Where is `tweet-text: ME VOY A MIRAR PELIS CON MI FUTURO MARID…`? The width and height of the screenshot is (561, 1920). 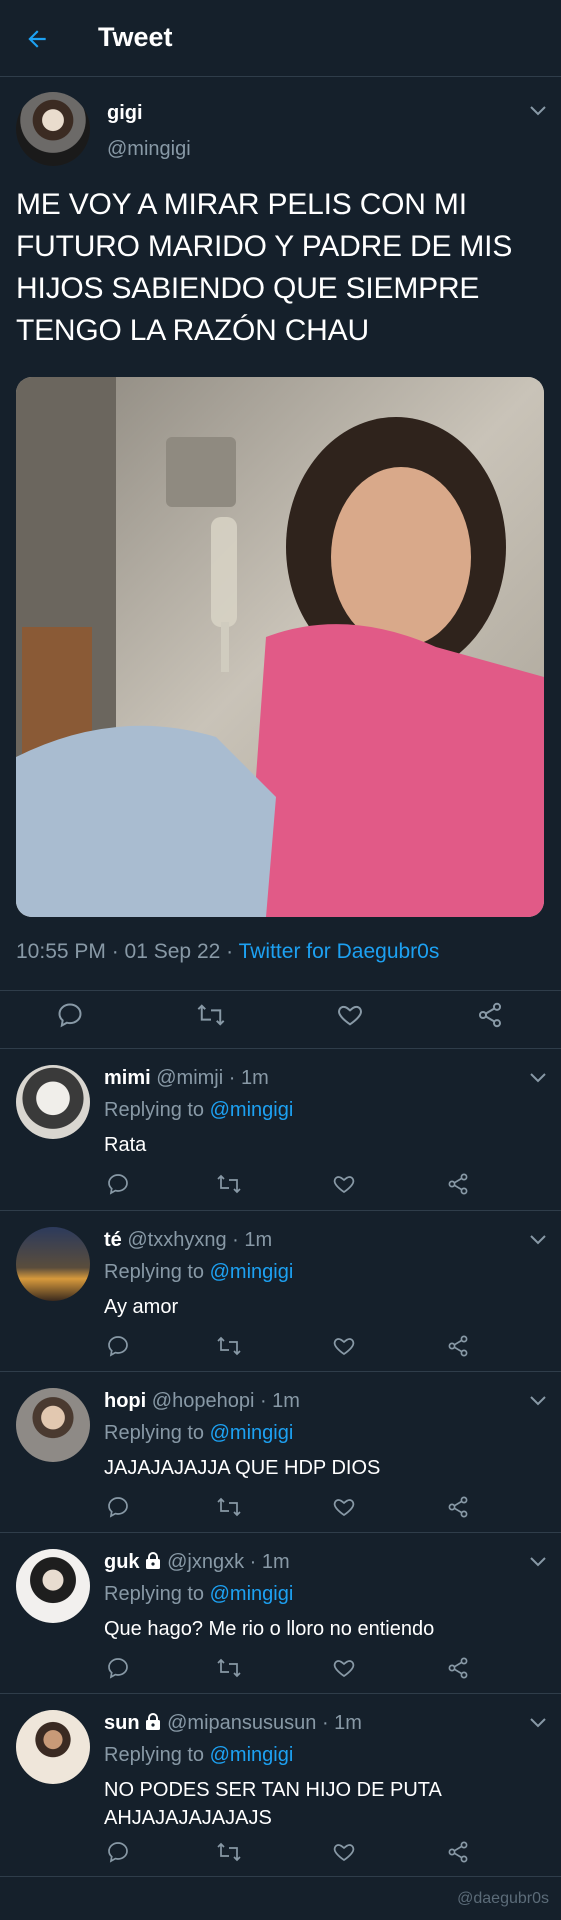
tweet-text: ME VOY A MIRAR PELIS CON MI FUTURO MARID… is located at coordinates (264, 267).